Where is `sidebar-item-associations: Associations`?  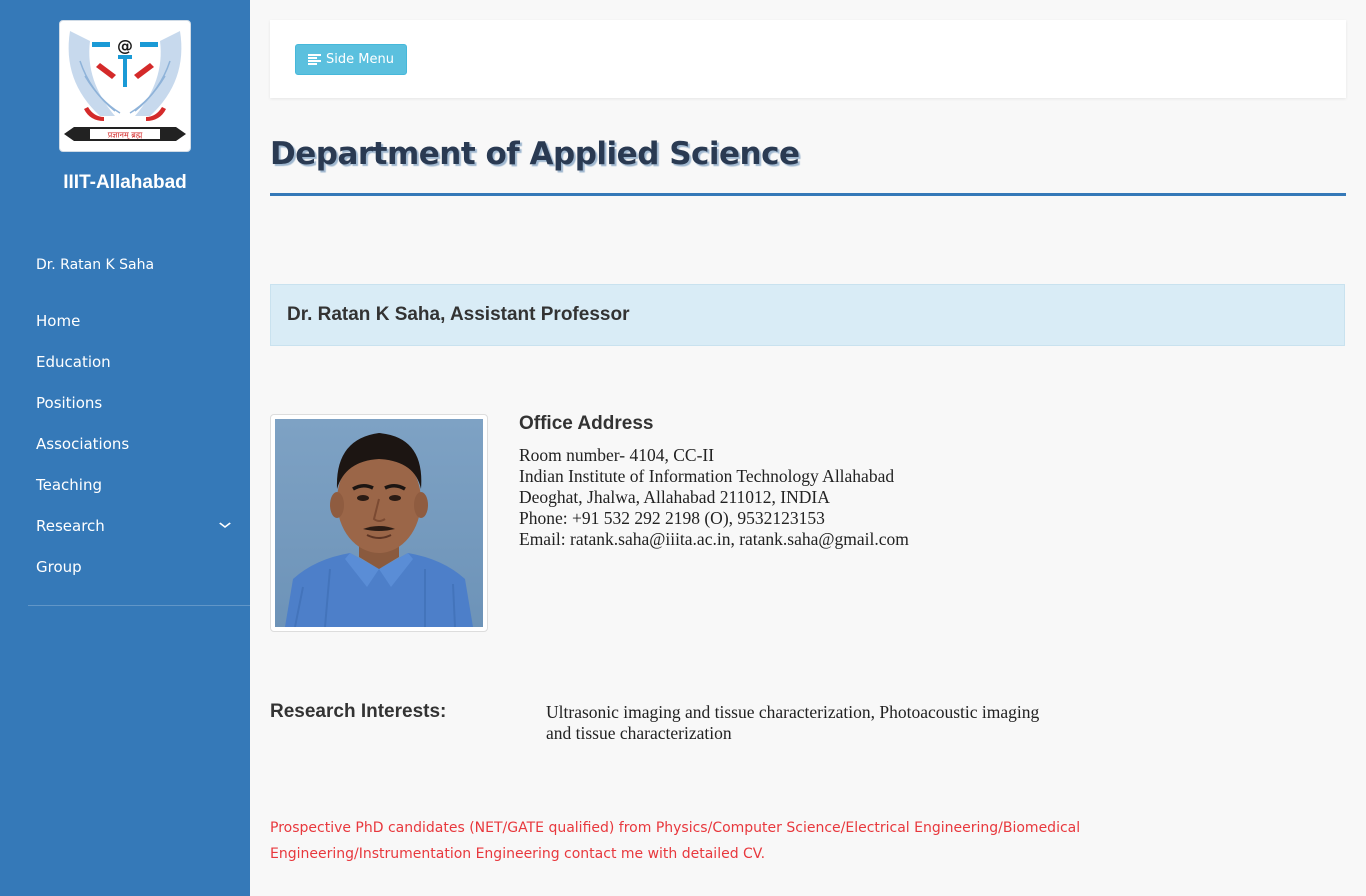 sidebar-item-associations: Associations is located at coordinates (125, 443).